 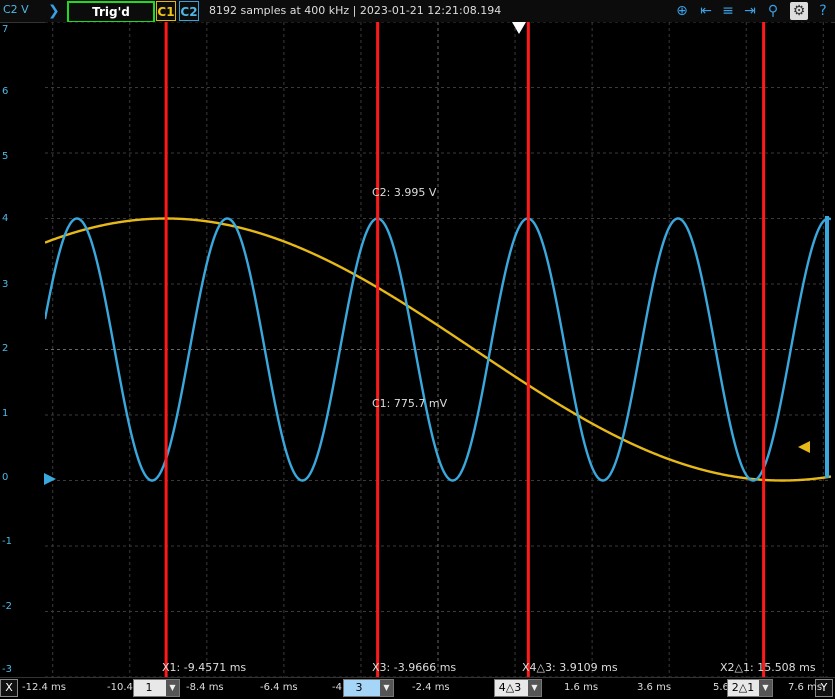 What do you see at coordinates (5, 218) in the screenshot?
I see `y-tick-4: 4` at bounding box center [5, 218].